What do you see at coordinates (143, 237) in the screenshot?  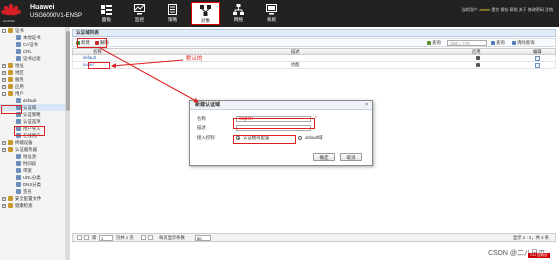 I see `next-page-button` at bounding box center [143, 237].